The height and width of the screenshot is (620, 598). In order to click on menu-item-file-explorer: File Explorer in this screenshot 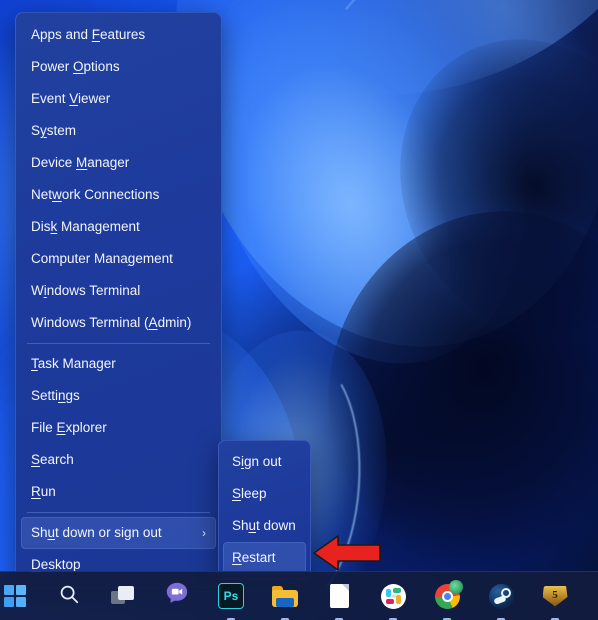, I will do `click(118, 428)`.